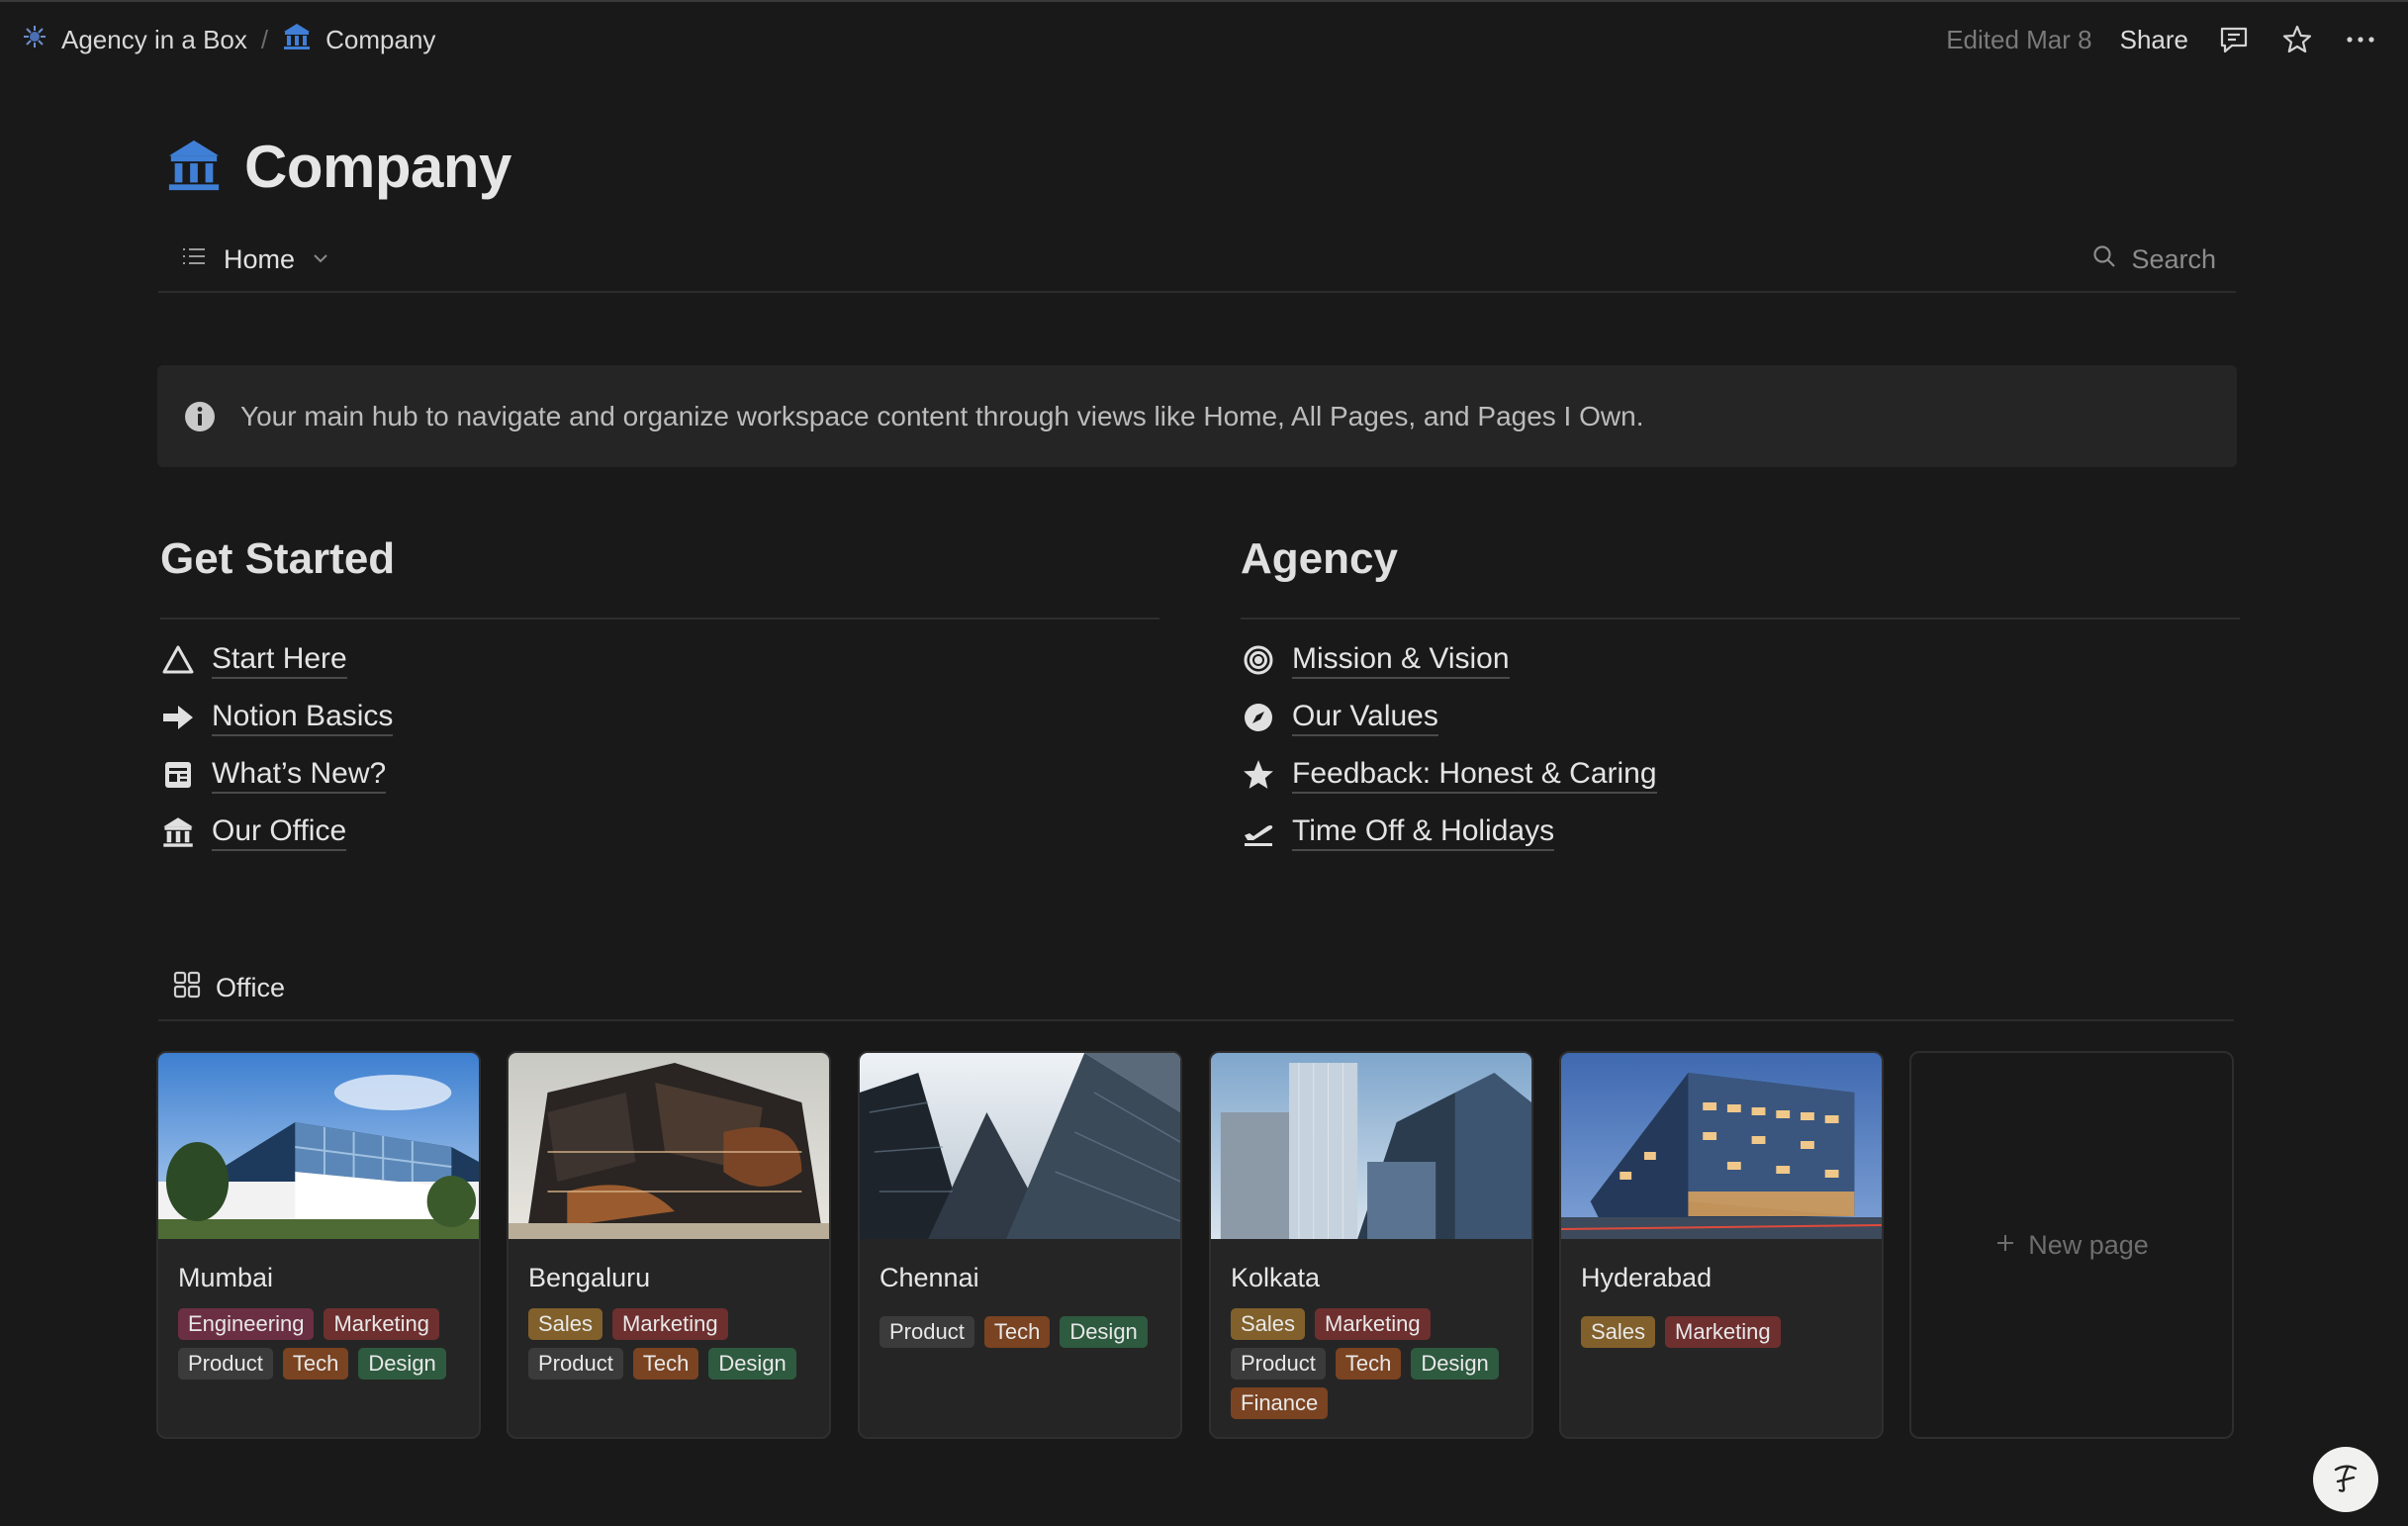 Image resolution: width=2408 pixels, height=1526 pixels. Describe the element at coordinates (2297, 39) in the screenshot. I see `favorite-star-icon` at that location.